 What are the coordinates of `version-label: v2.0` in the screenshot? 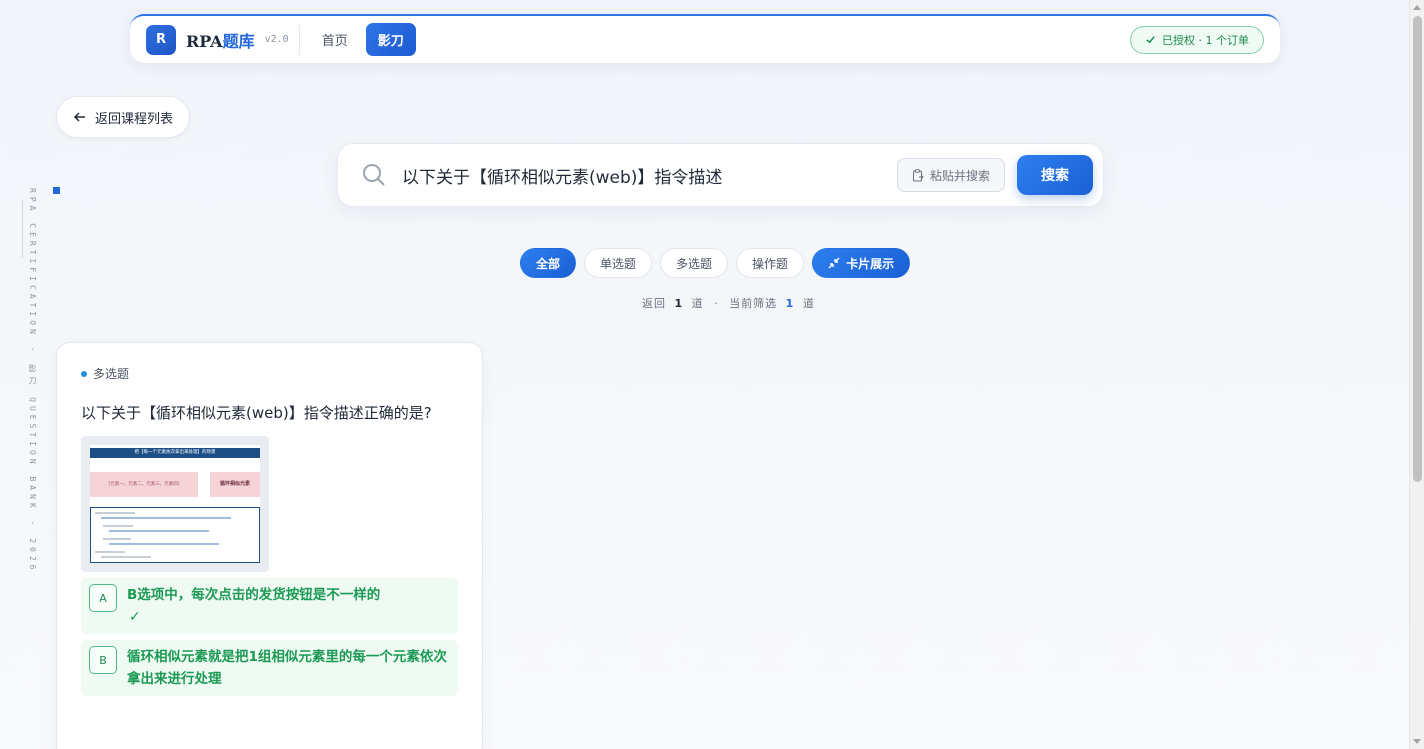 It's located at (276, 39).